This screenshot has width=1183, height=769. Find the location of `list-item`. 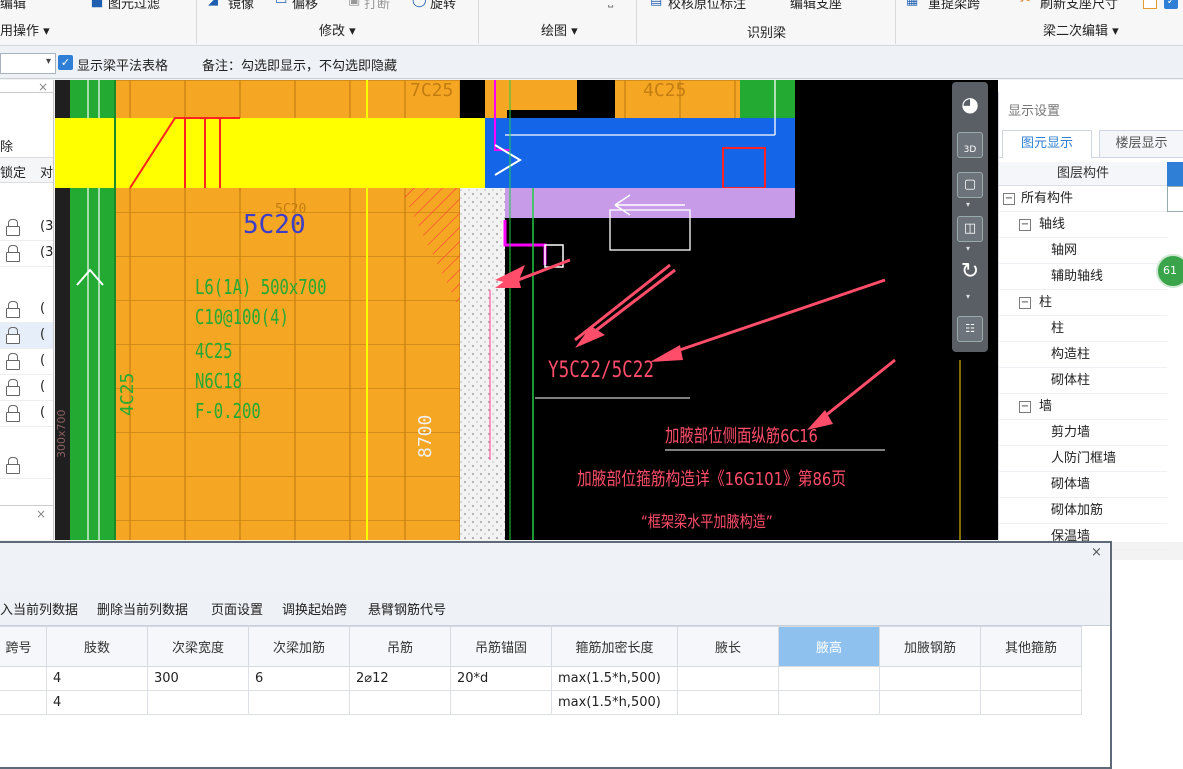

list-item is located at coordinates (26, 466).